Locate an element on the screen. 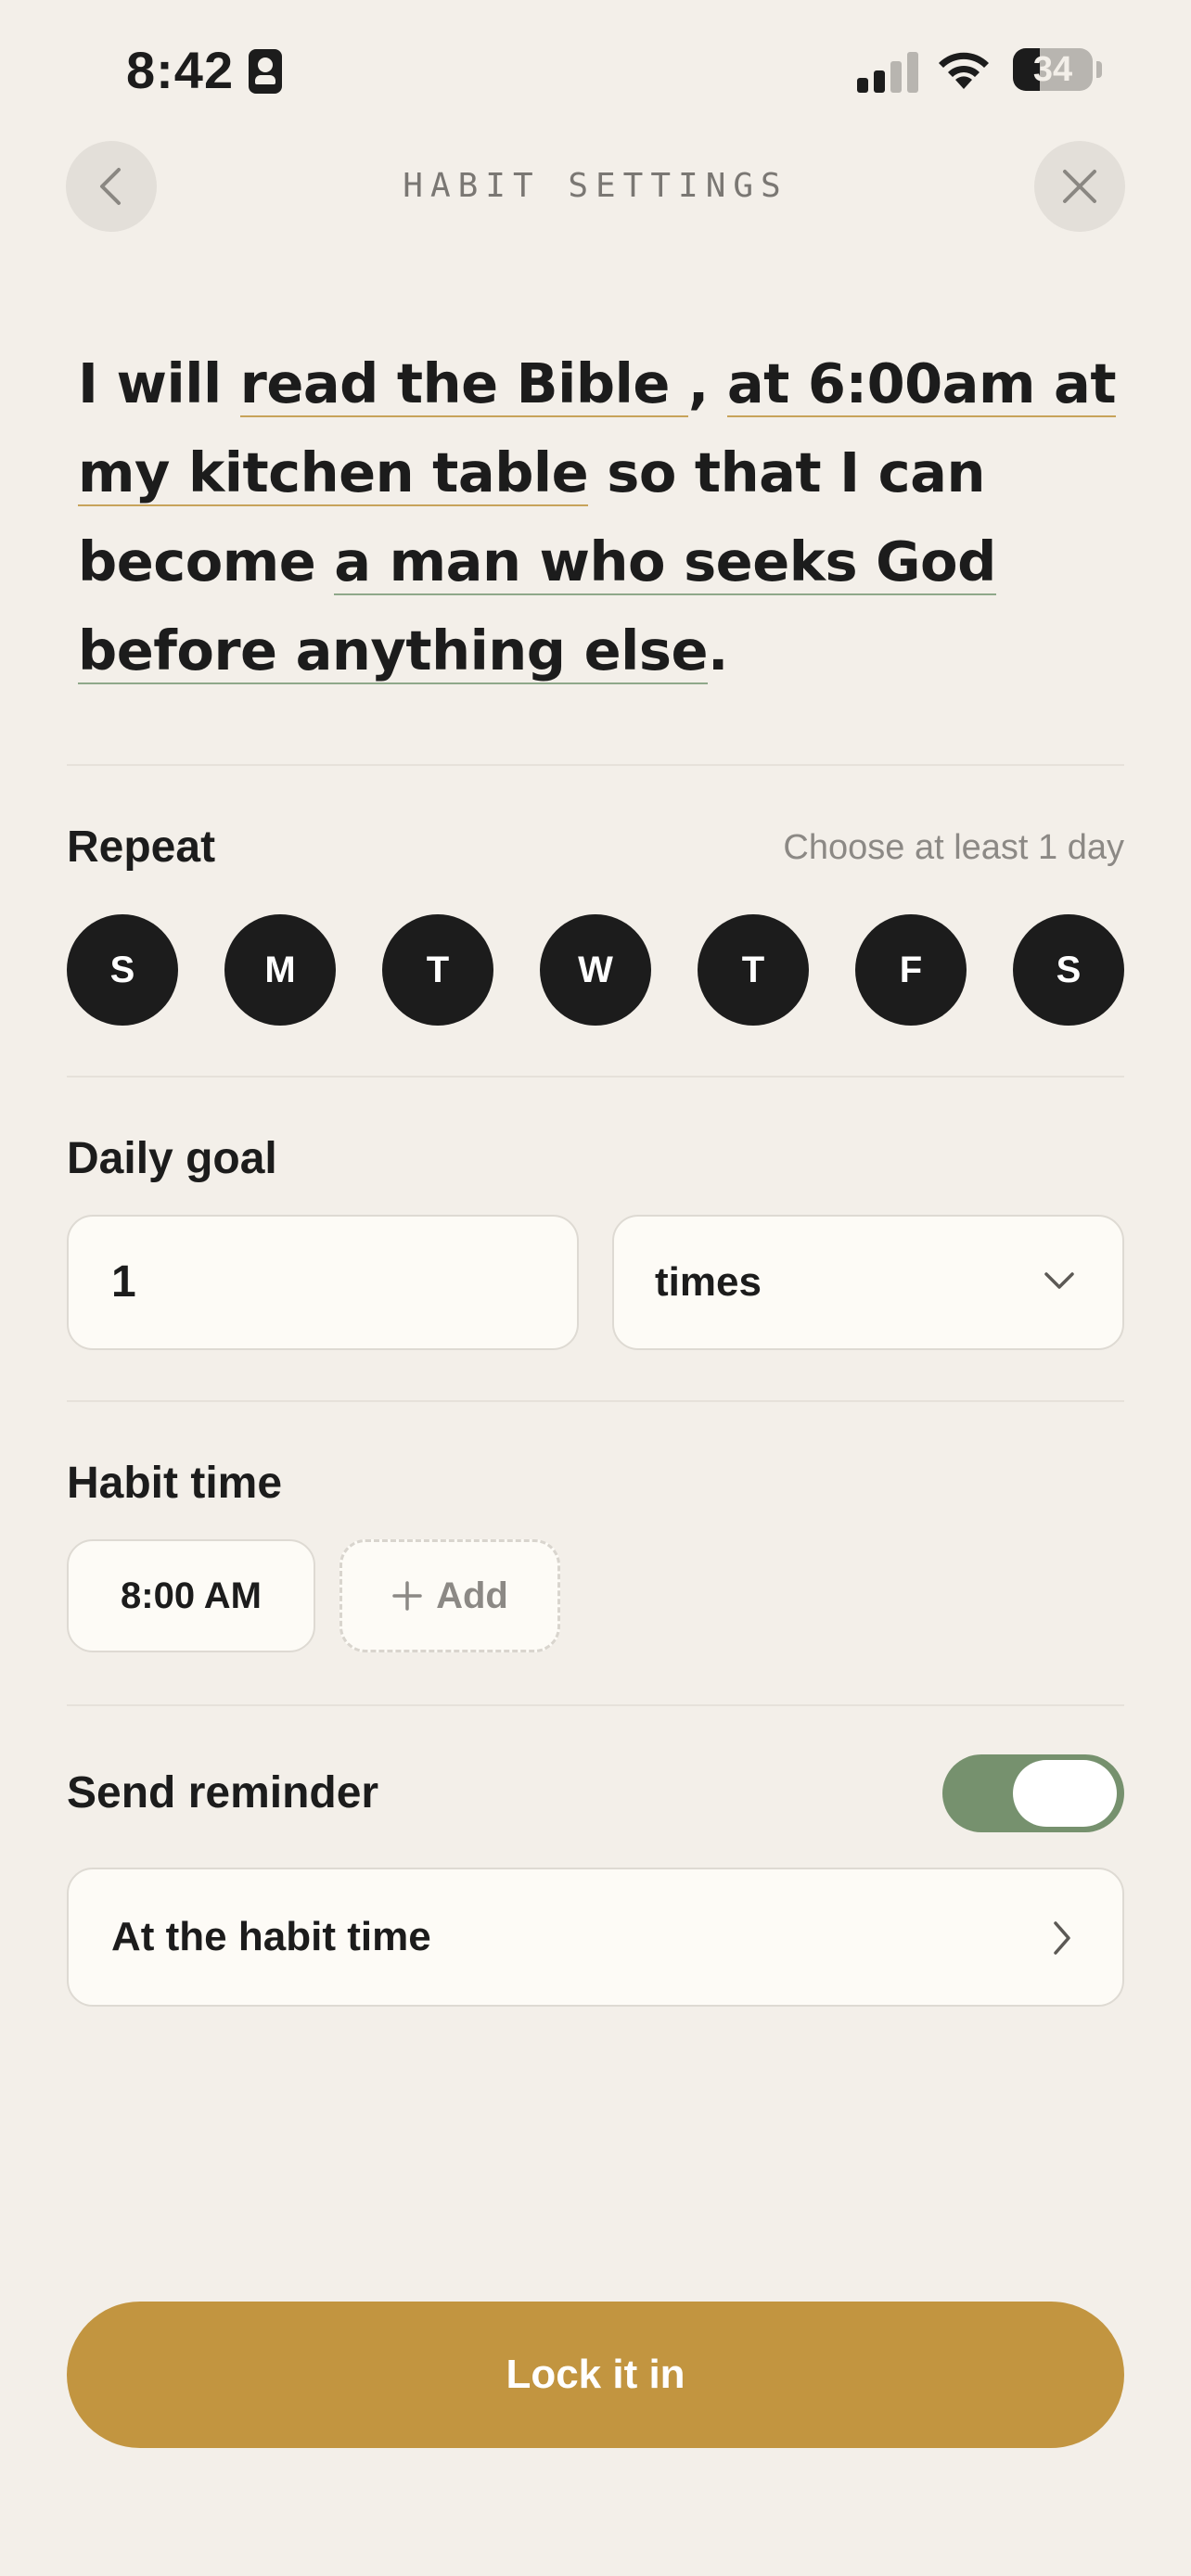 The height and width of the screenshot is (2576, 1191). battery-nub is located at coordinates (1099, 69).